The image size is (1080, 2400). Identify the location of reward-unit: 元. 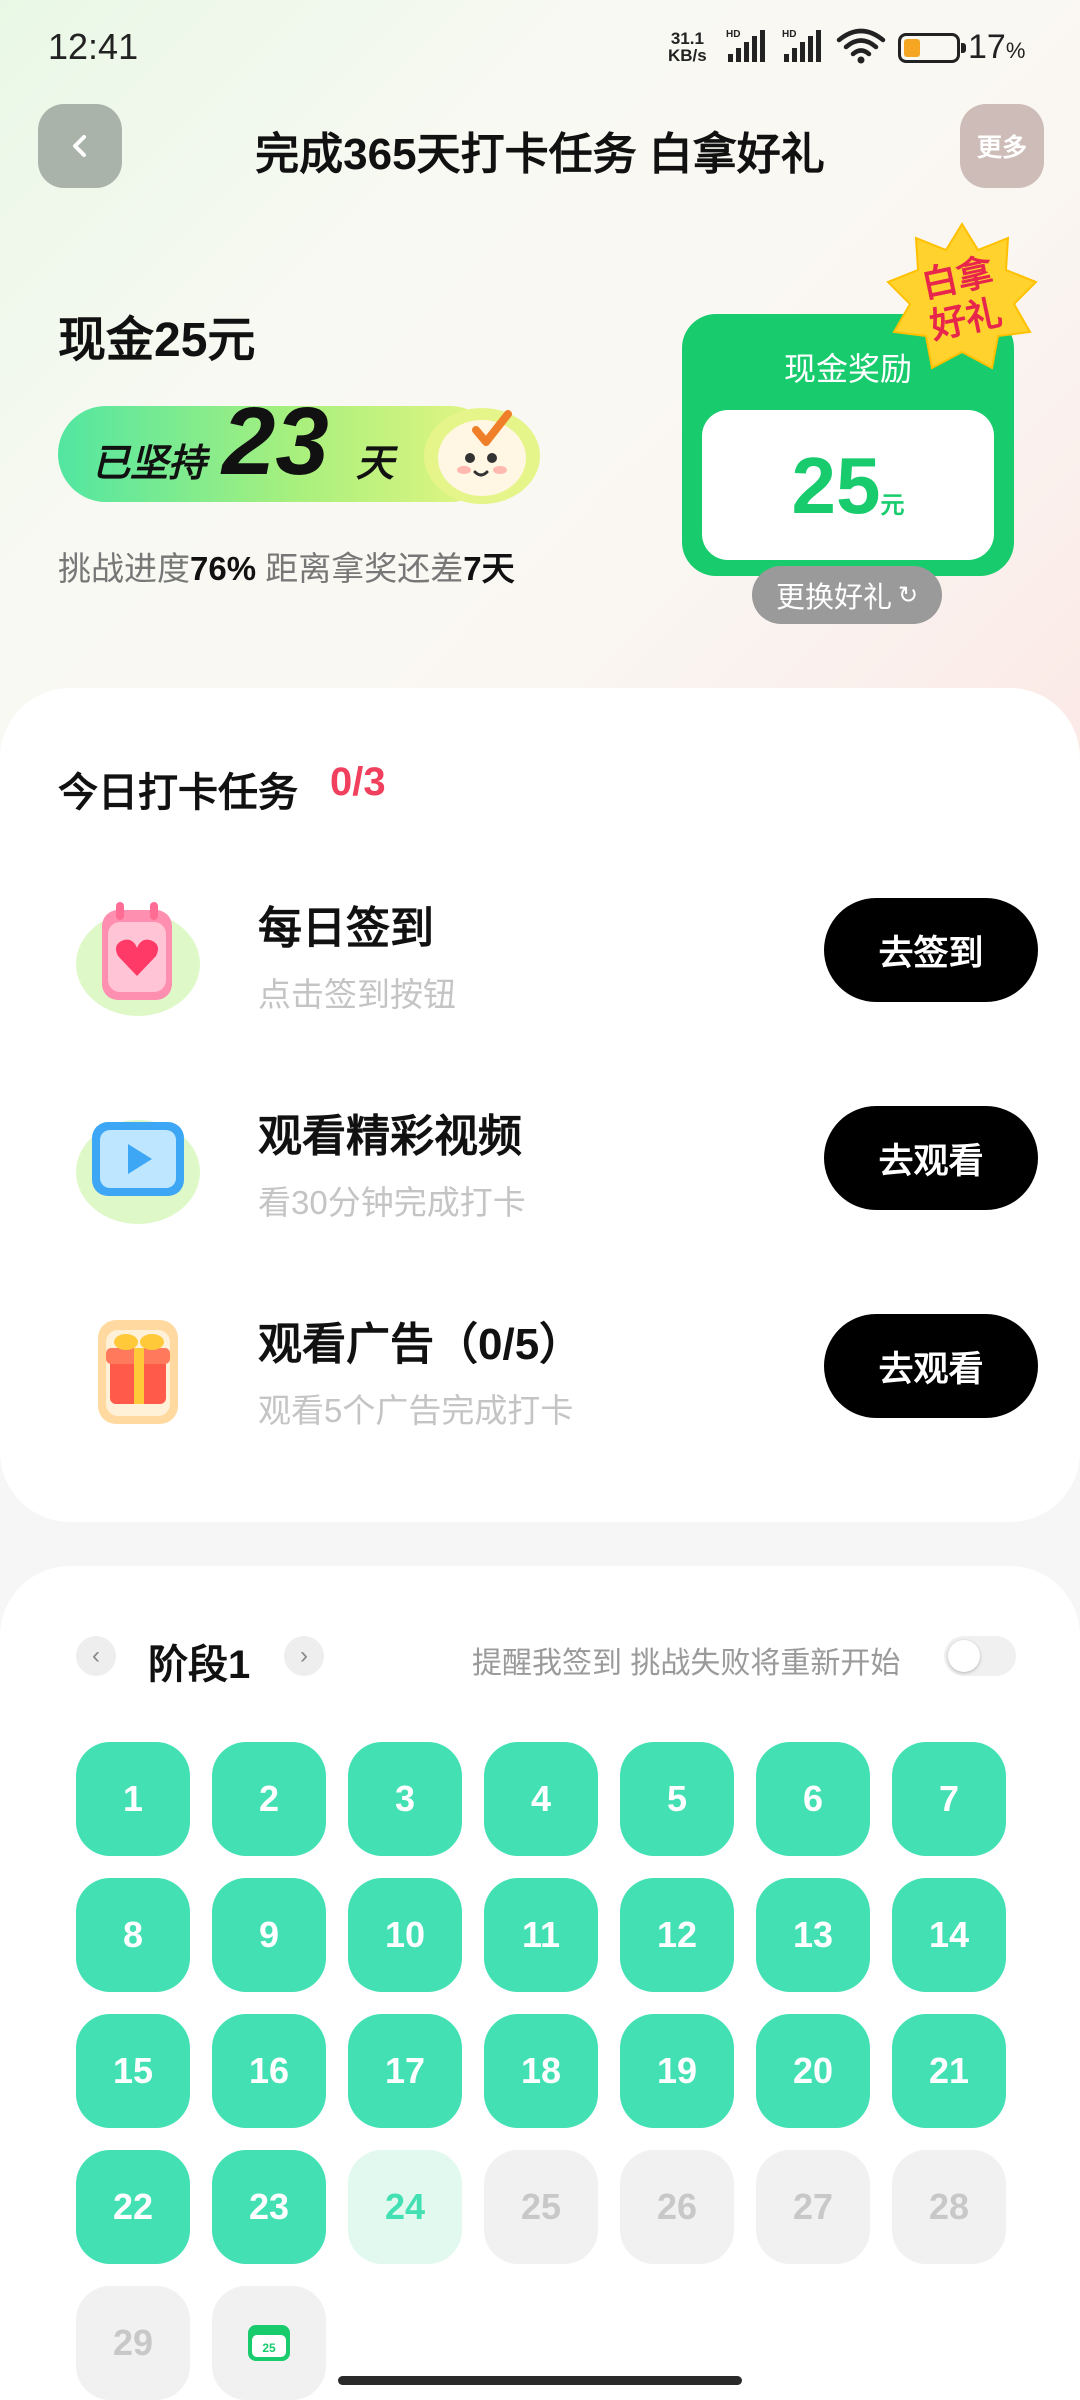
(892, 505).